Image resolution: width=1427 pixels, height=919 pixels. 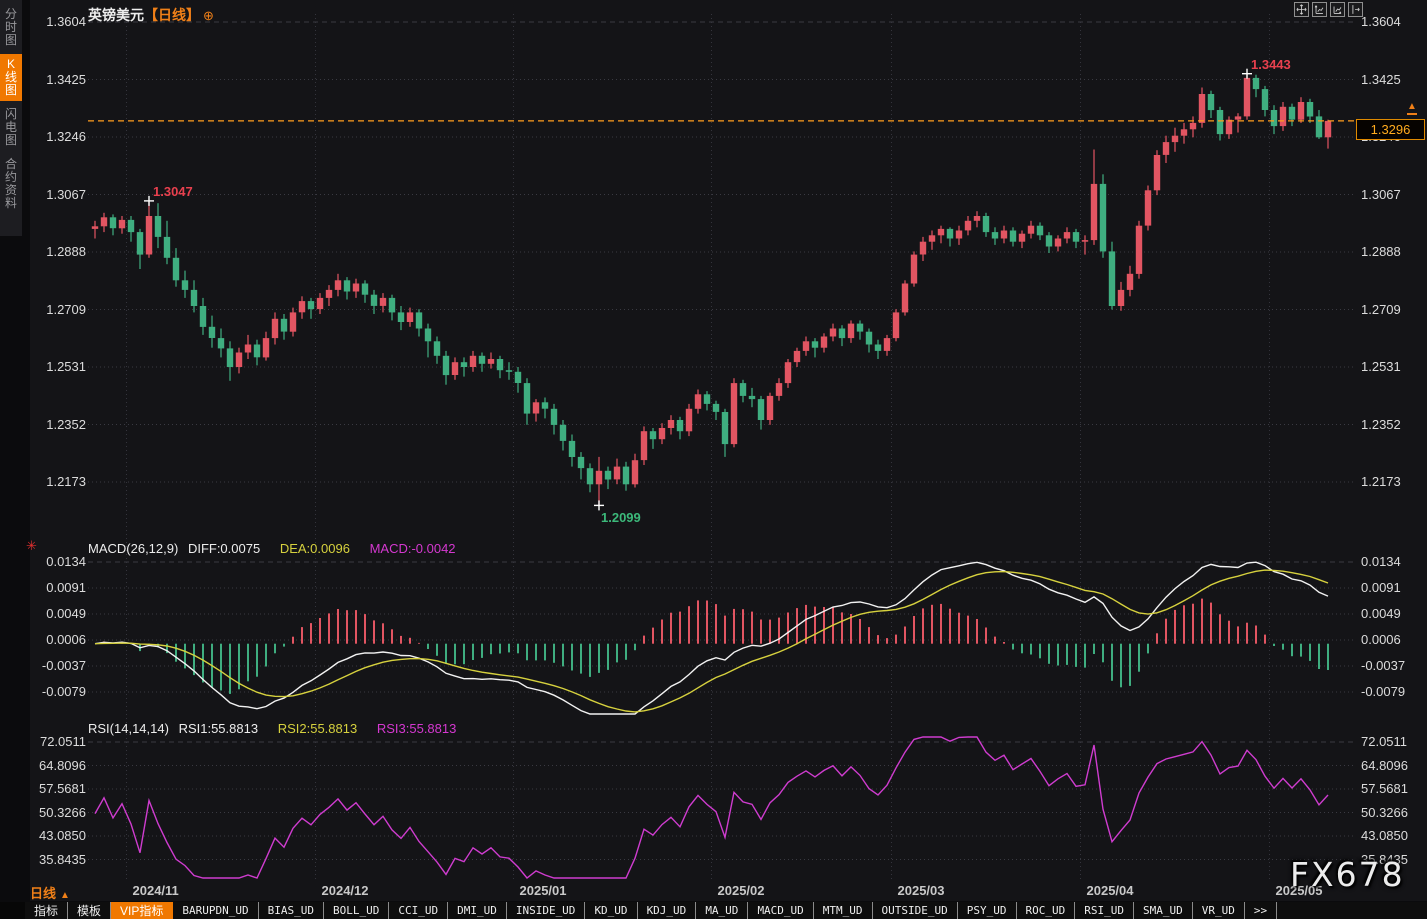 What do you see at coordinates (291, 910) in the screenshot?
I see `toolbar-item-5: BIAS_UD` at bounding box center [291, 910].